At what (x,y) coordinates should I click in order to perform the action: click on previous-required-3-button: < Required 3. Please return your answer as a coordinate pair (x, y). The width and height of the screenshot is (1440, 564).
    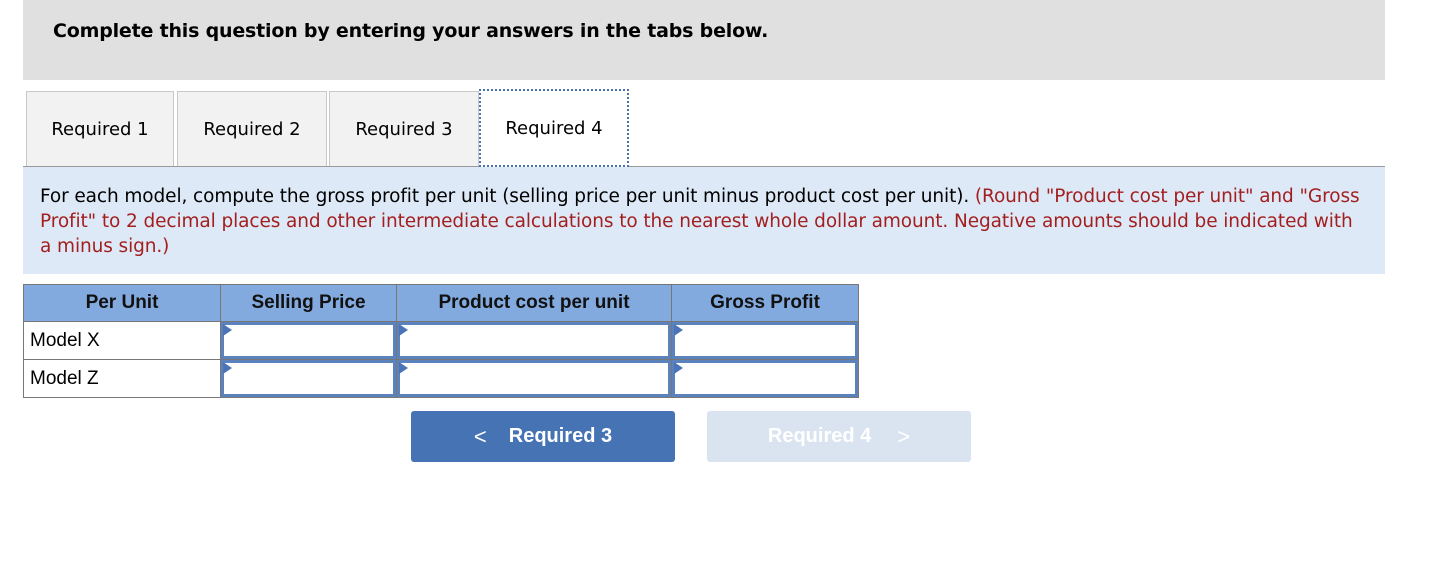
    Looking at the image, I should click on (543, 436).